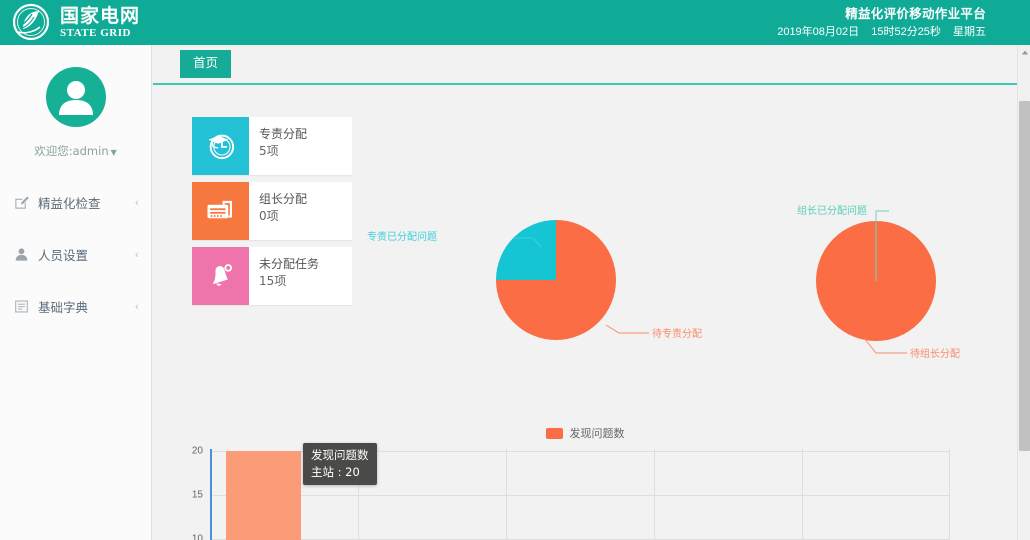  Describe the element at coordinates (21, 202) in the screenshot. I see `edit-square-icon` at that location.